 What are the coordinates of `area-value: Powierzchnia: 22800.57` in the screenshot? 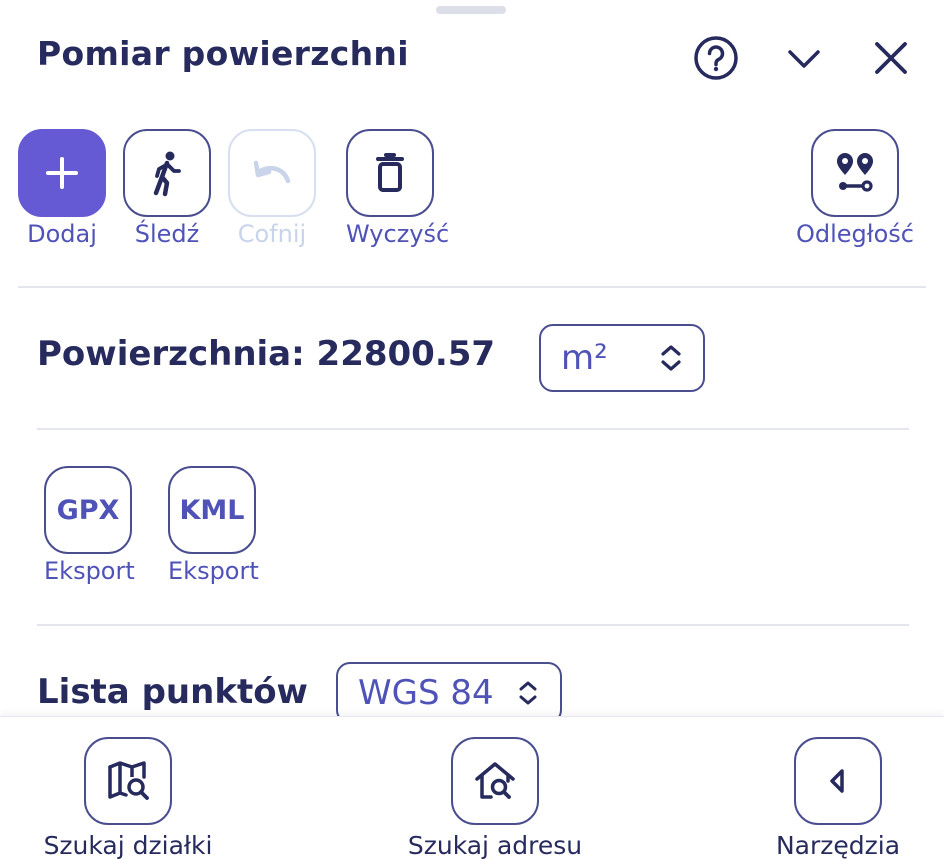 It's located at (266, 354).